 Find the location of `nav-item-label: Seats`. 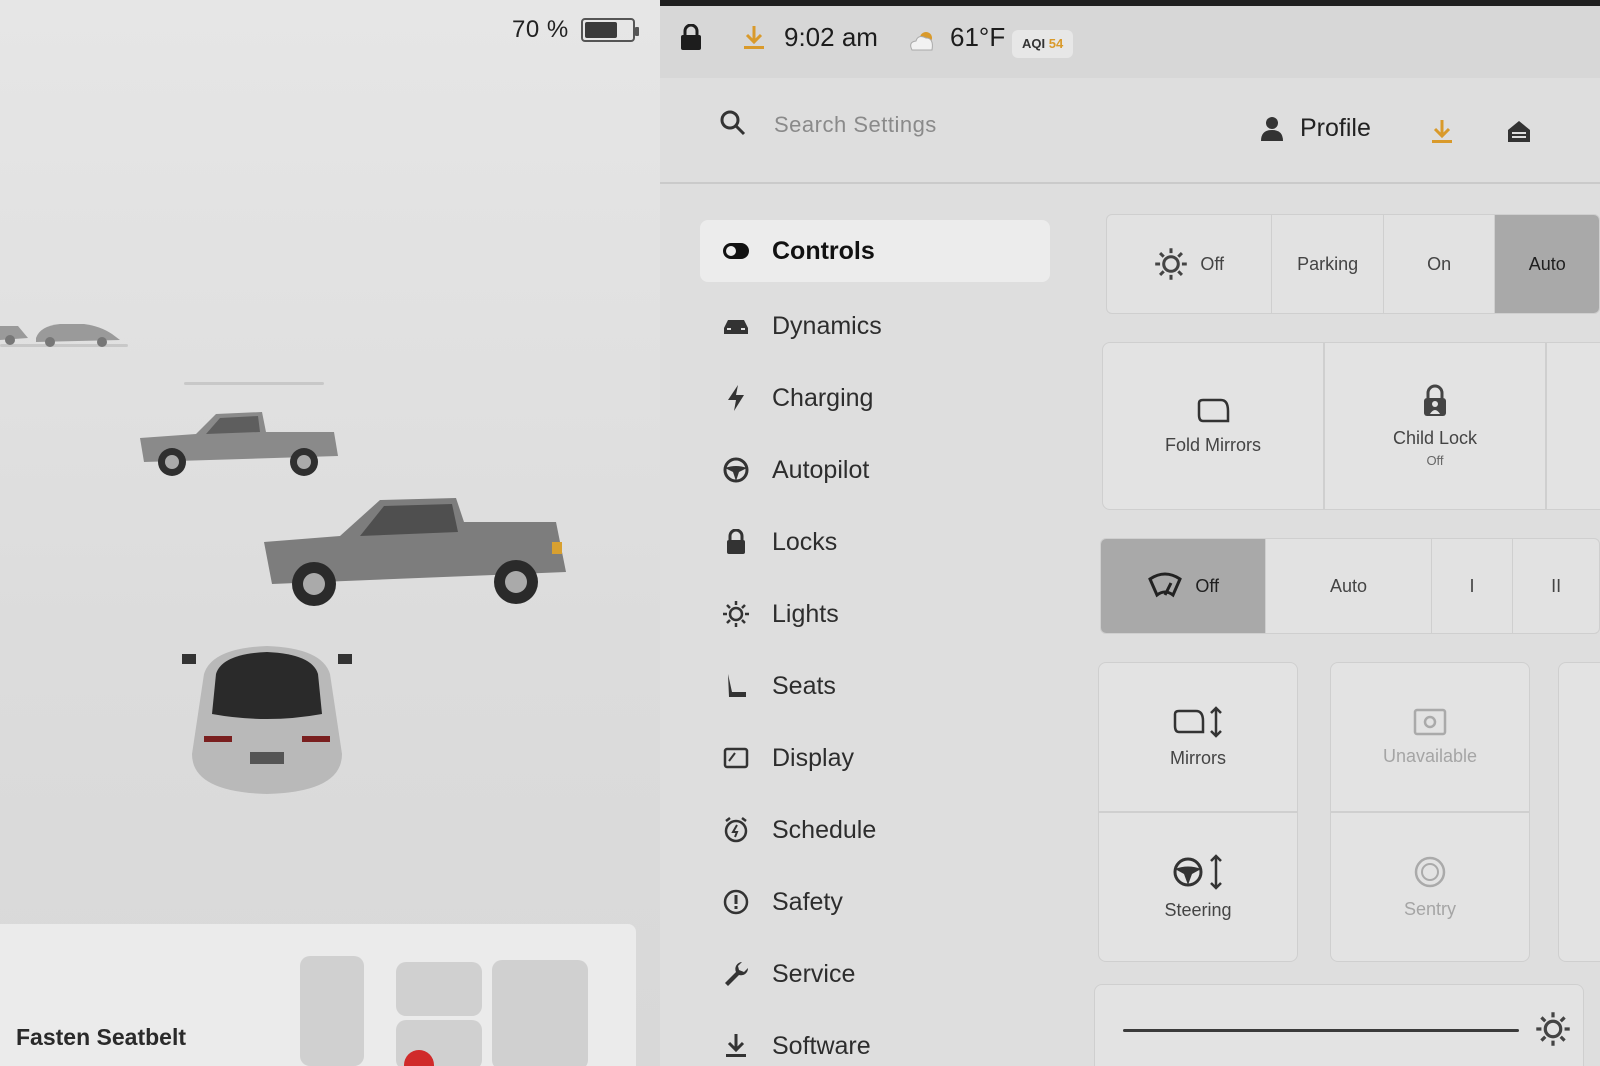

nav-item-label: Seats is located at coordinates (804, 685).